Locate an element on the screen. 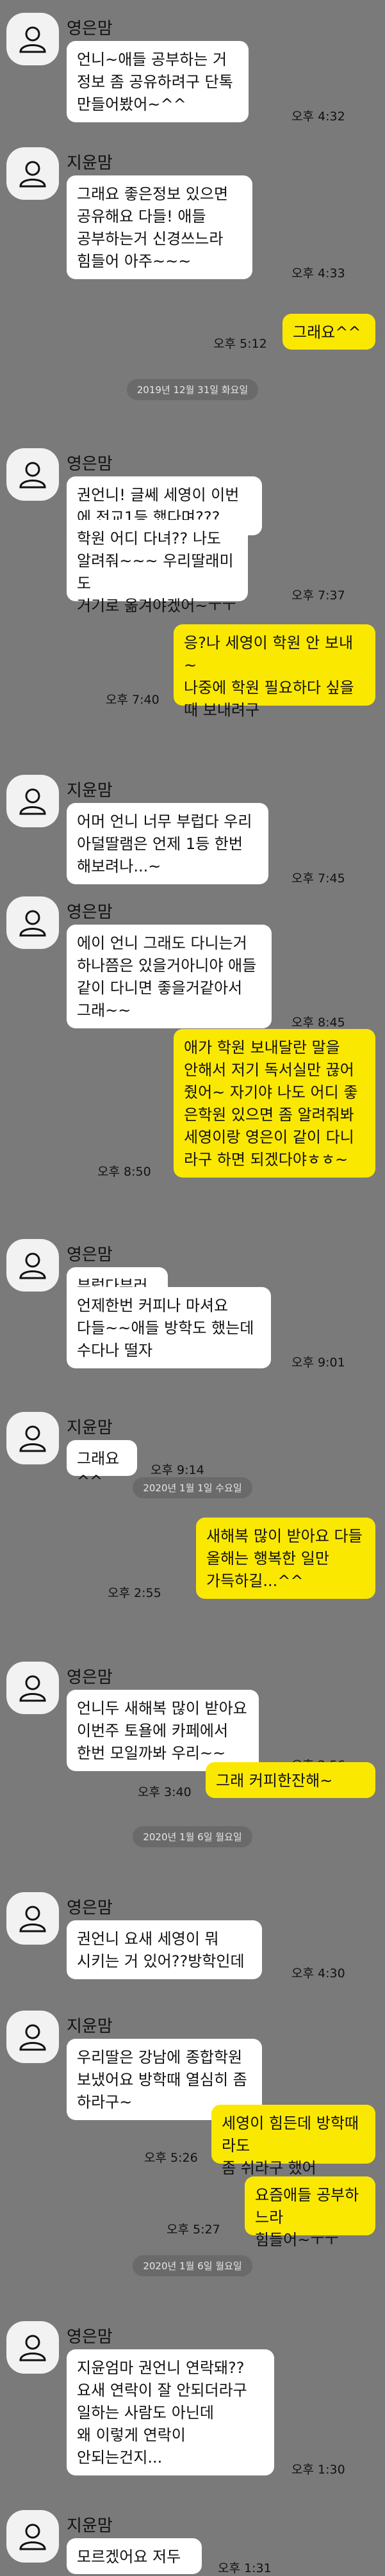 The width and height of the screenshot is (385, 2576). message-time: 오후 5:27 is located at coordinates (193, 2230).